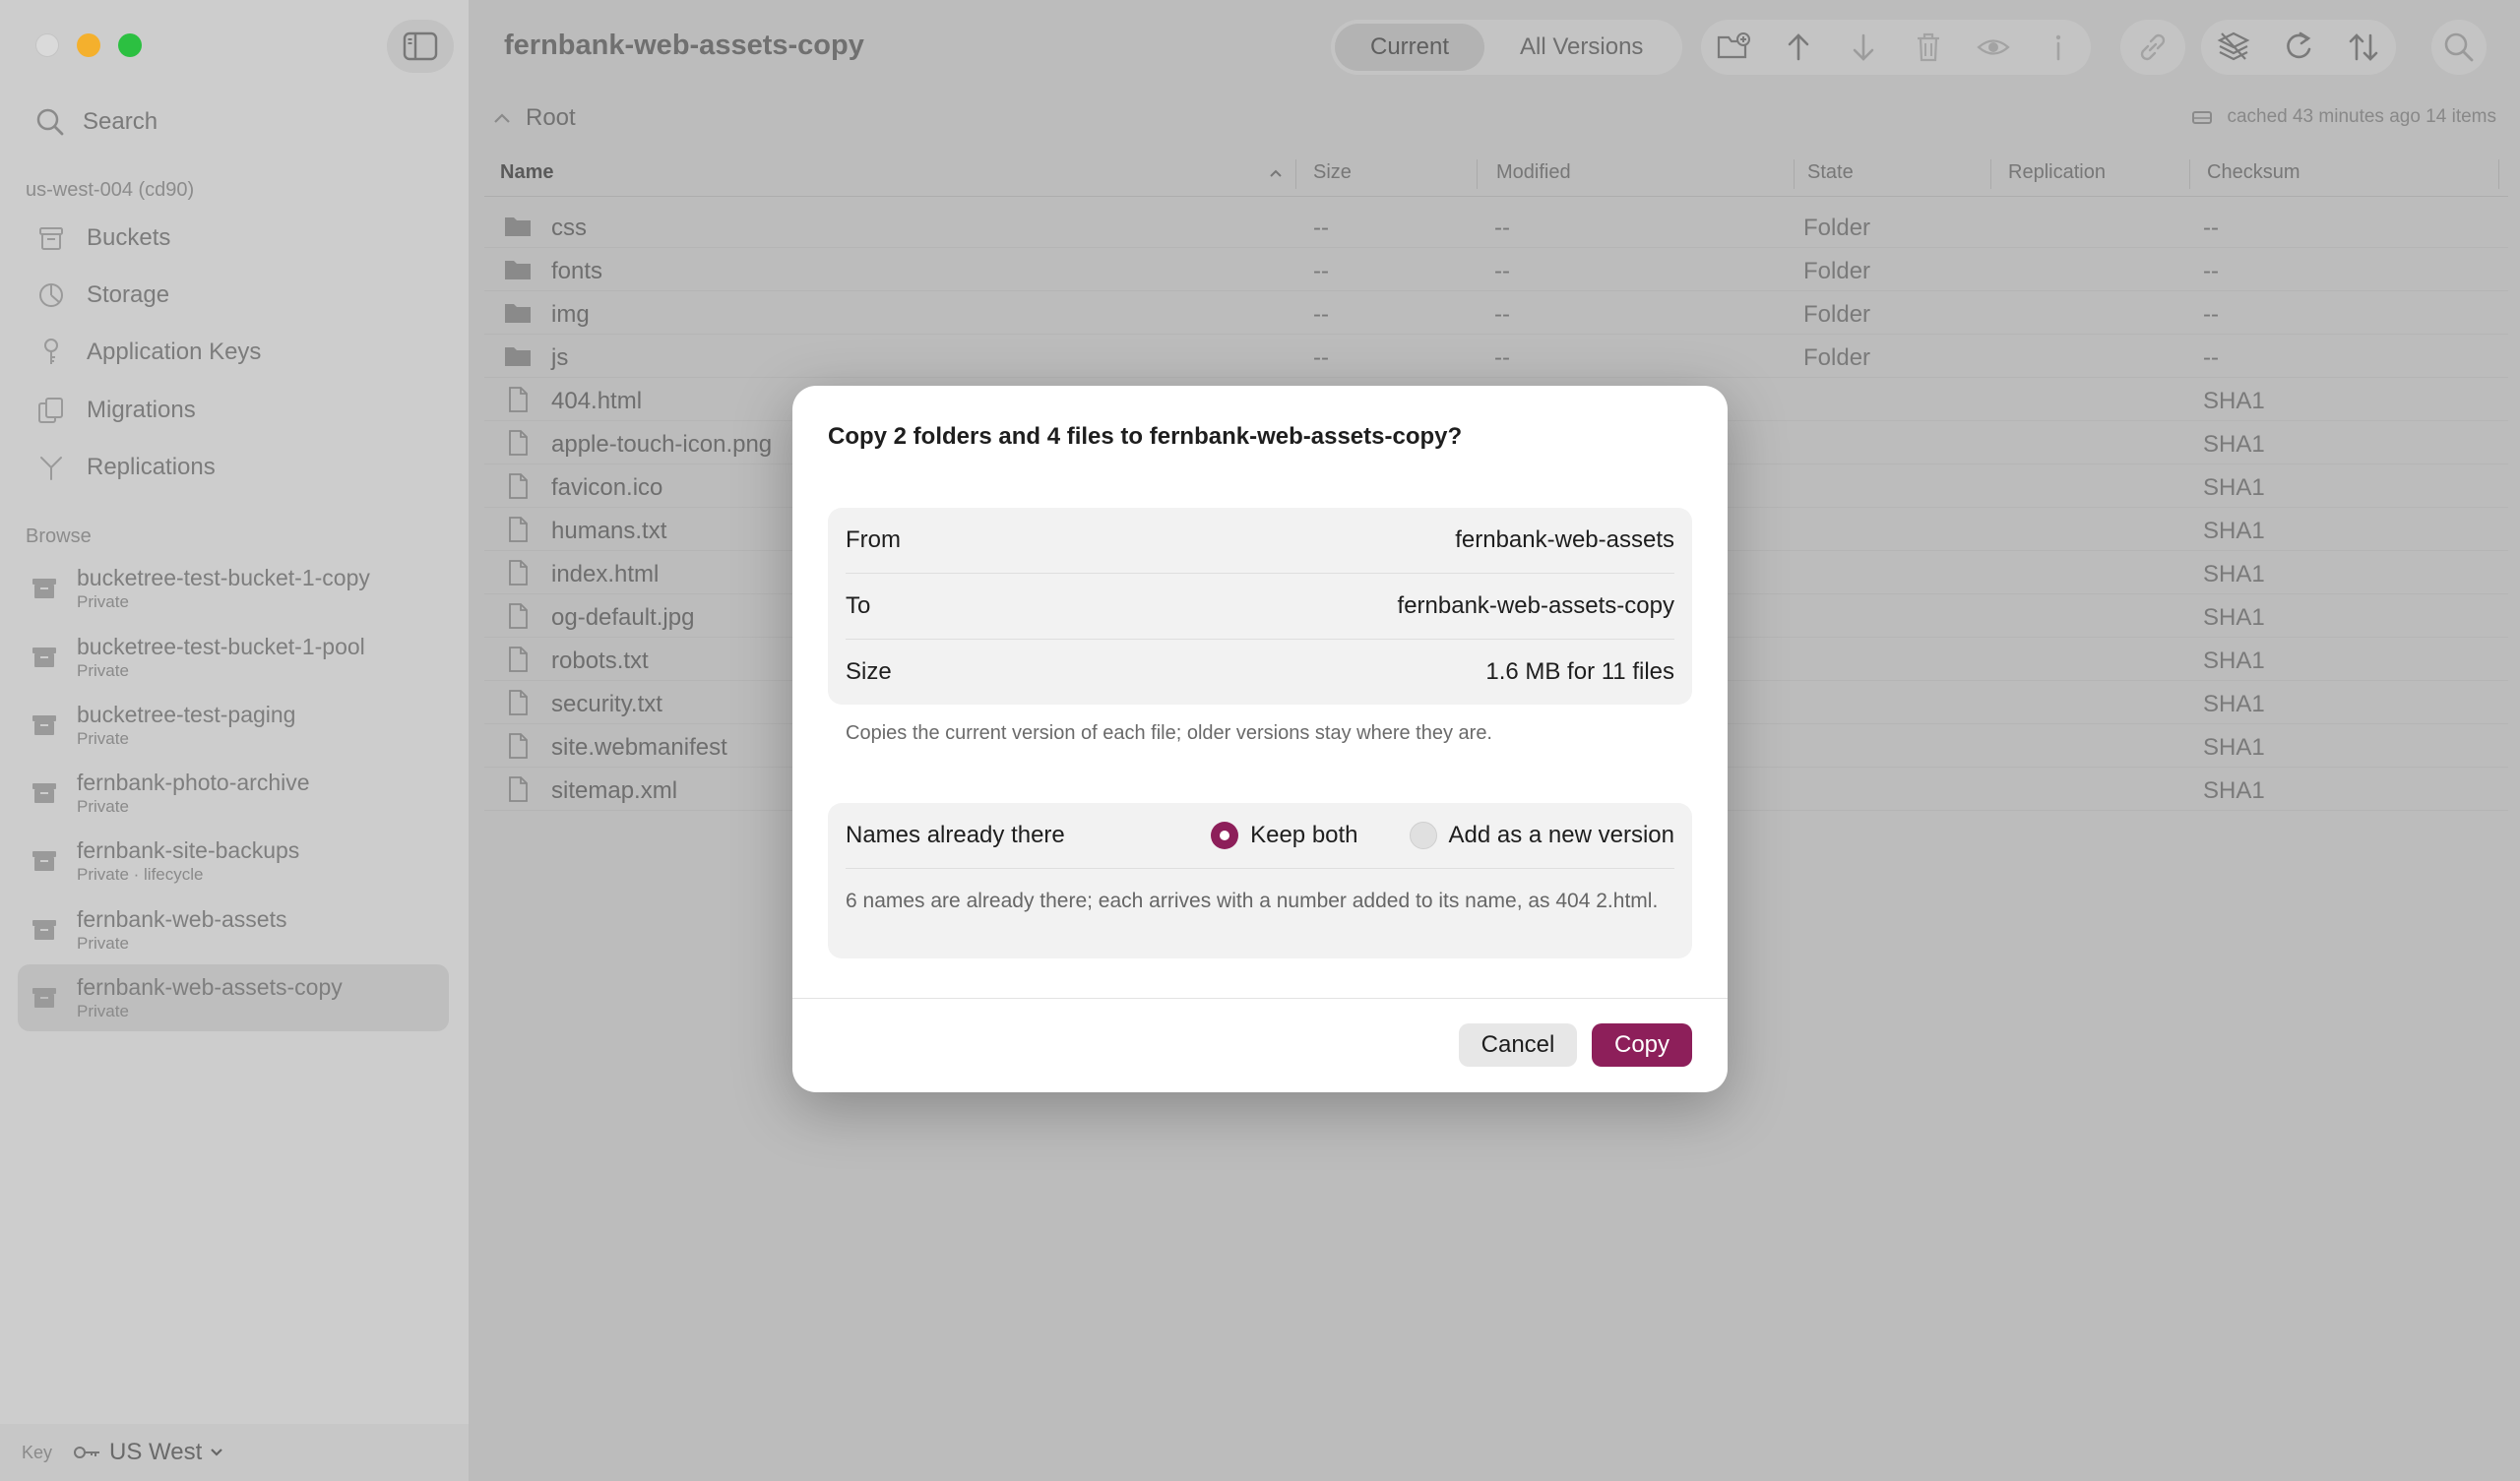  I want to click on tab-current: Current, so click(1410, 47).